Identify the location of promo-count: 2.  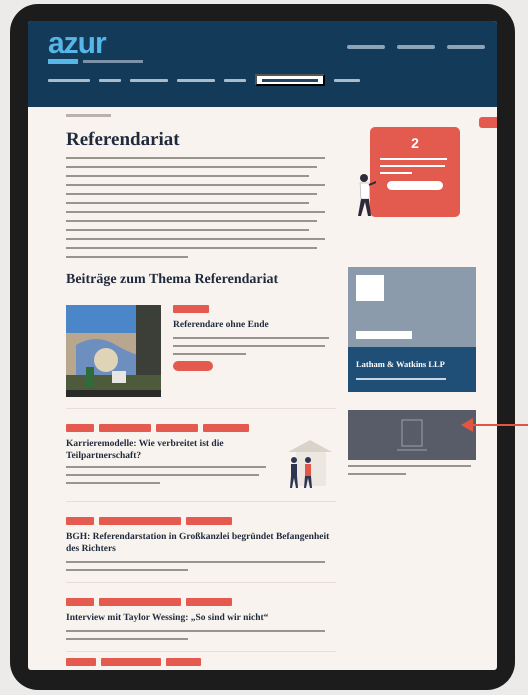
(415, 143).